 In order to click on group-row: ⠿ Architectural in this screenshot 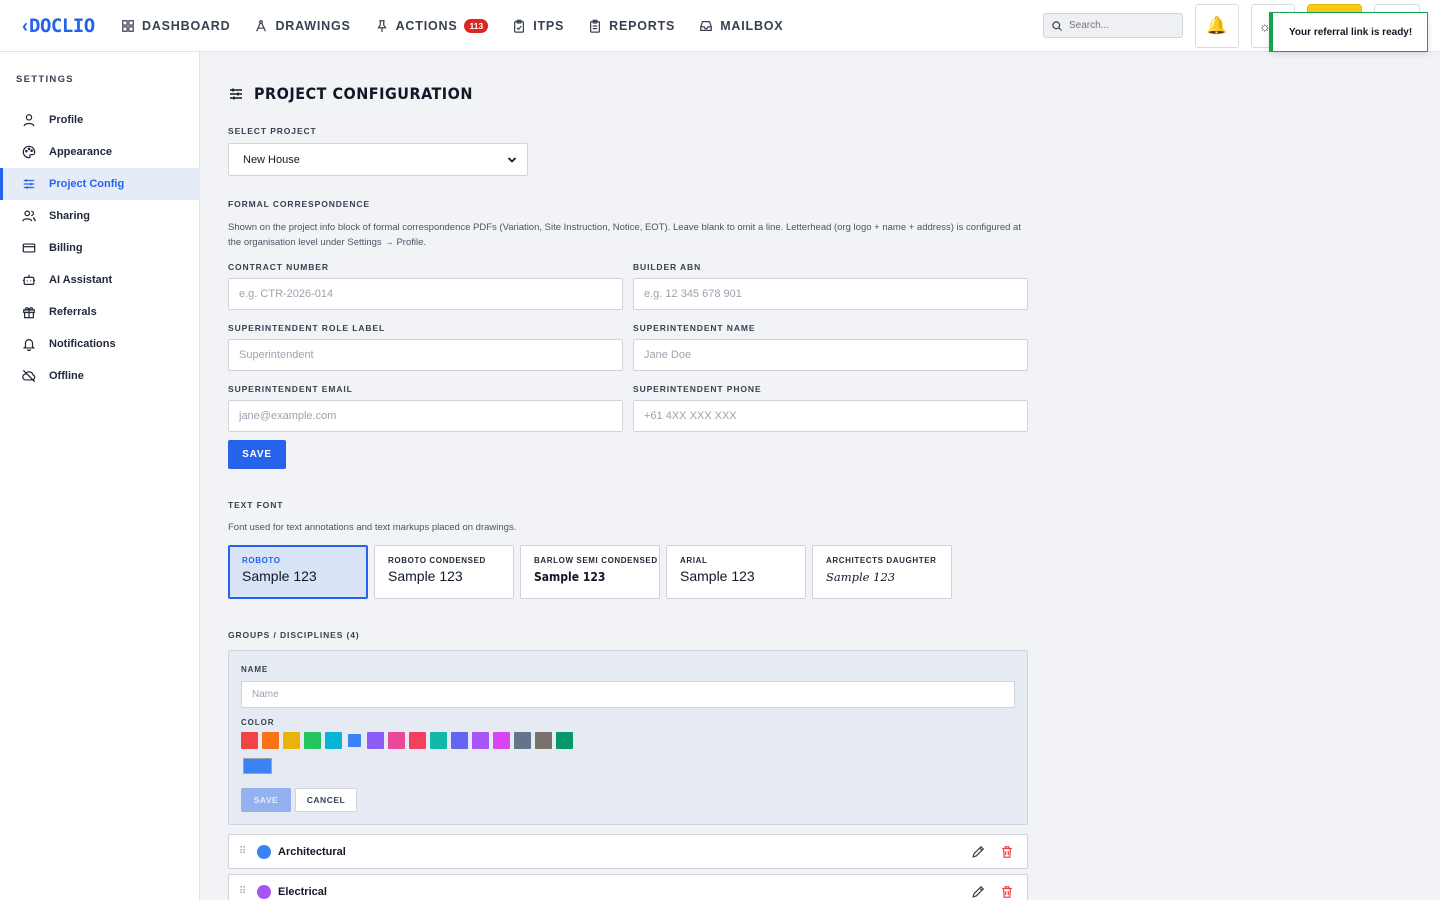, I will do `click(628, 851)`.